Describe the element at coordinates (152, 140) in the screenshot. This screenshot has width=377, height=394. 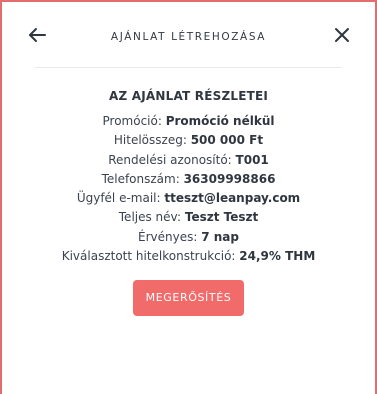
I see `detail-label: Hitelösszeg:` at that location.